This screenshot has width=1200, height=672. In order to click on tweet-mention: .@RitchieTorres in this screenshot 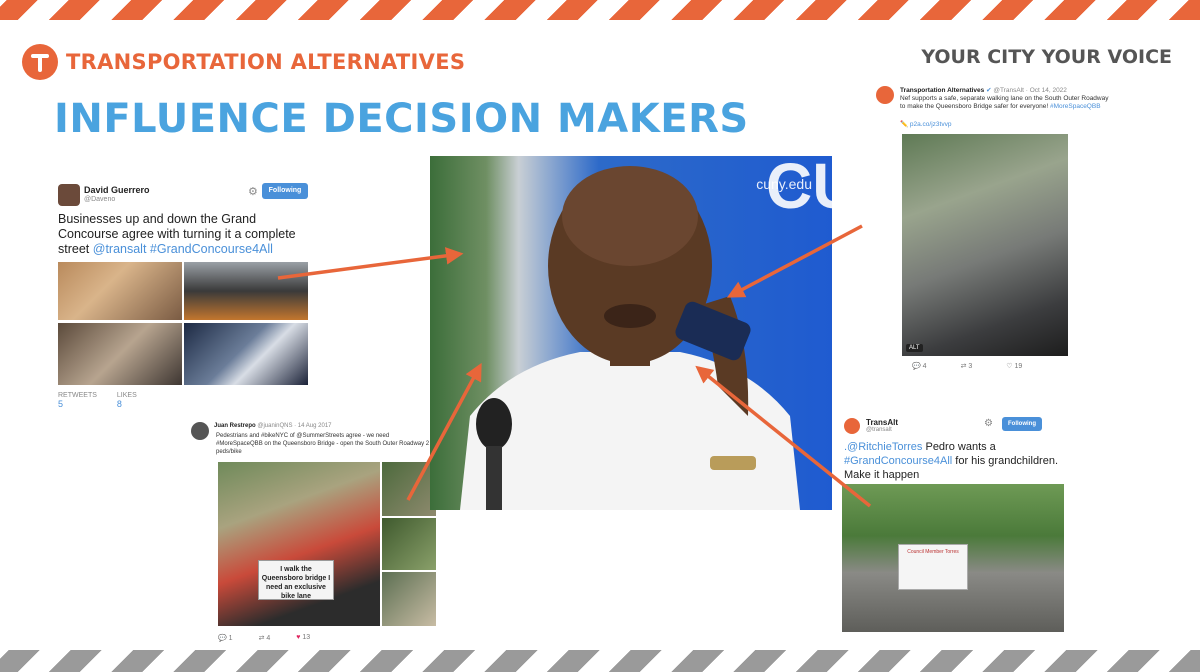, I will do `click(883, 447)`.